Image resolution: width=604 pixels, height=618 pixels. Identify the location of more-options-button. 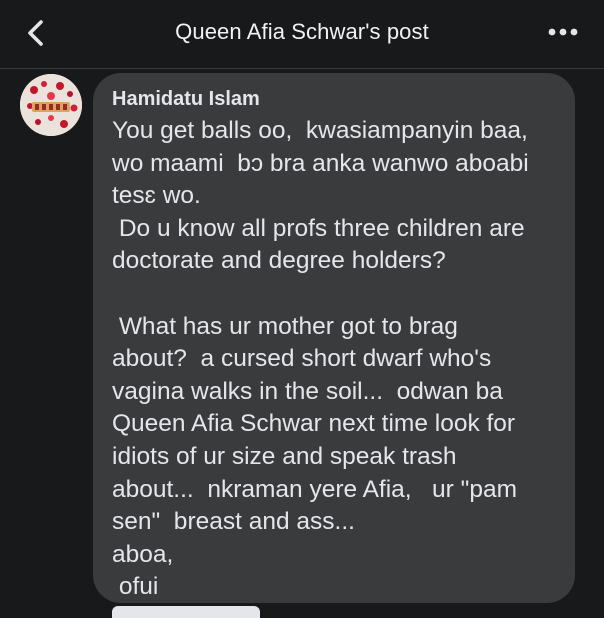
(563, 32).